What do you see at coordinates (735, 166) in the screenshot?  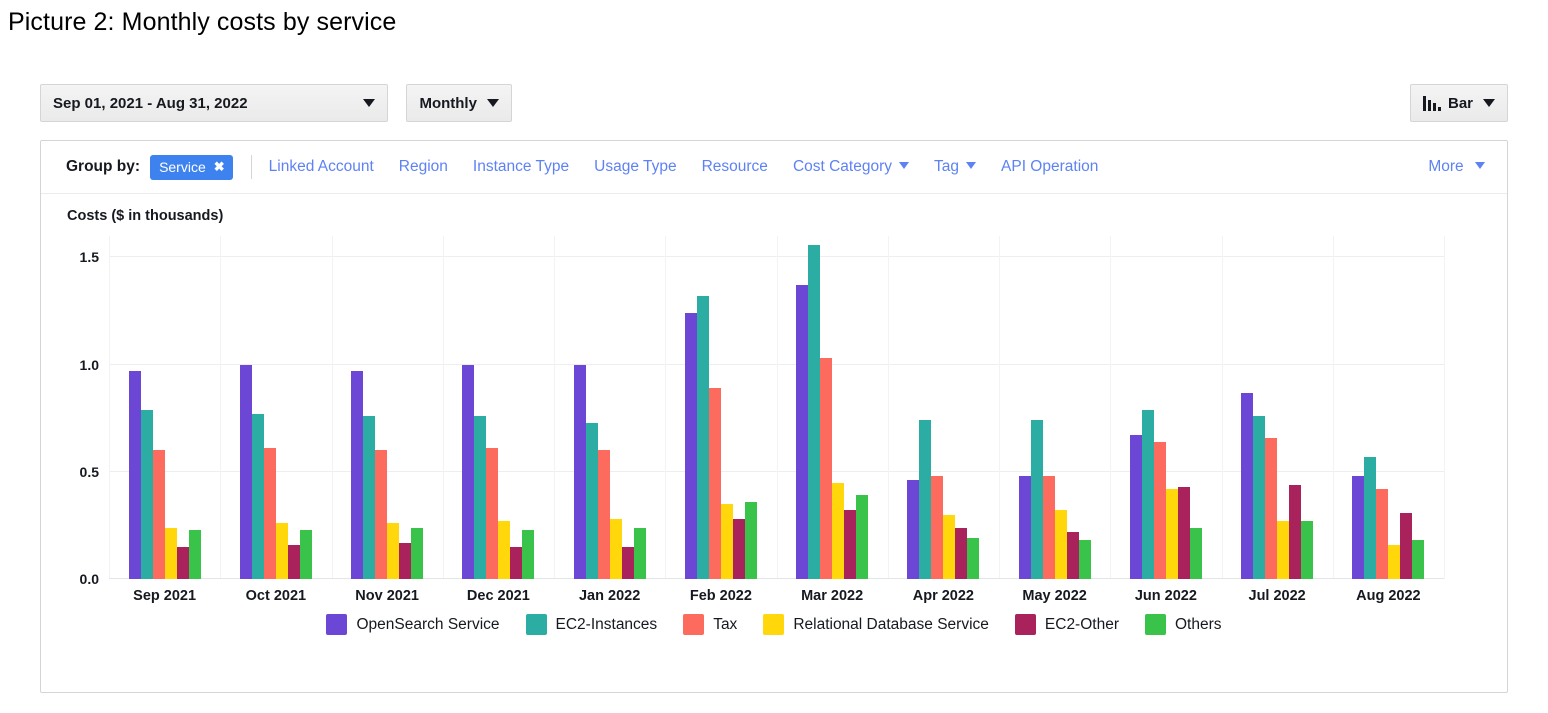 I see `group-by-option: Resource` at bounding box center [735, 166].